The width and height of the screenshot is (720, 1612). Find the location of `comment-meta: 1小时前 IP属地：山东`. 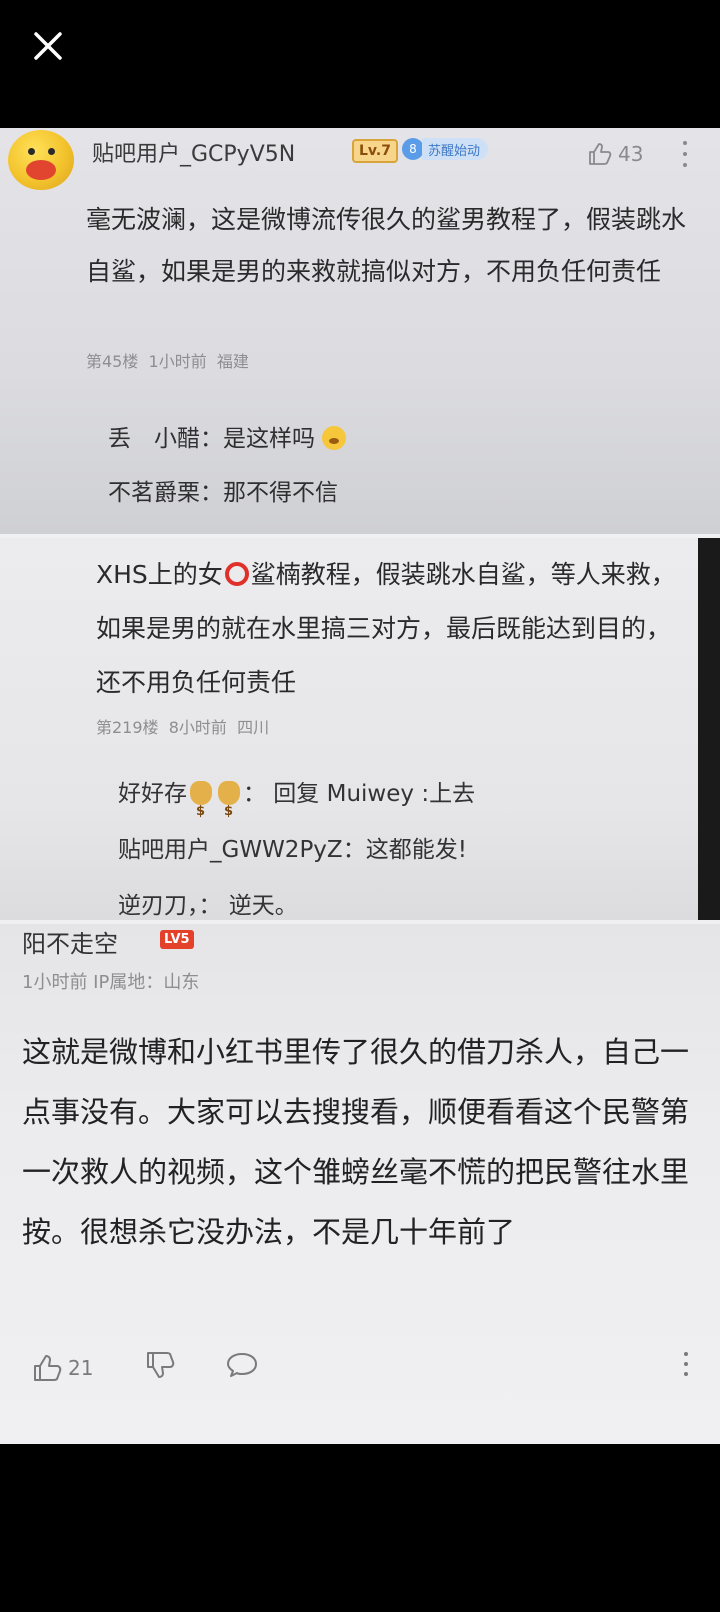

comment-meta: 1小时前 IP属地：山东 is located at coordinates (111, 982).